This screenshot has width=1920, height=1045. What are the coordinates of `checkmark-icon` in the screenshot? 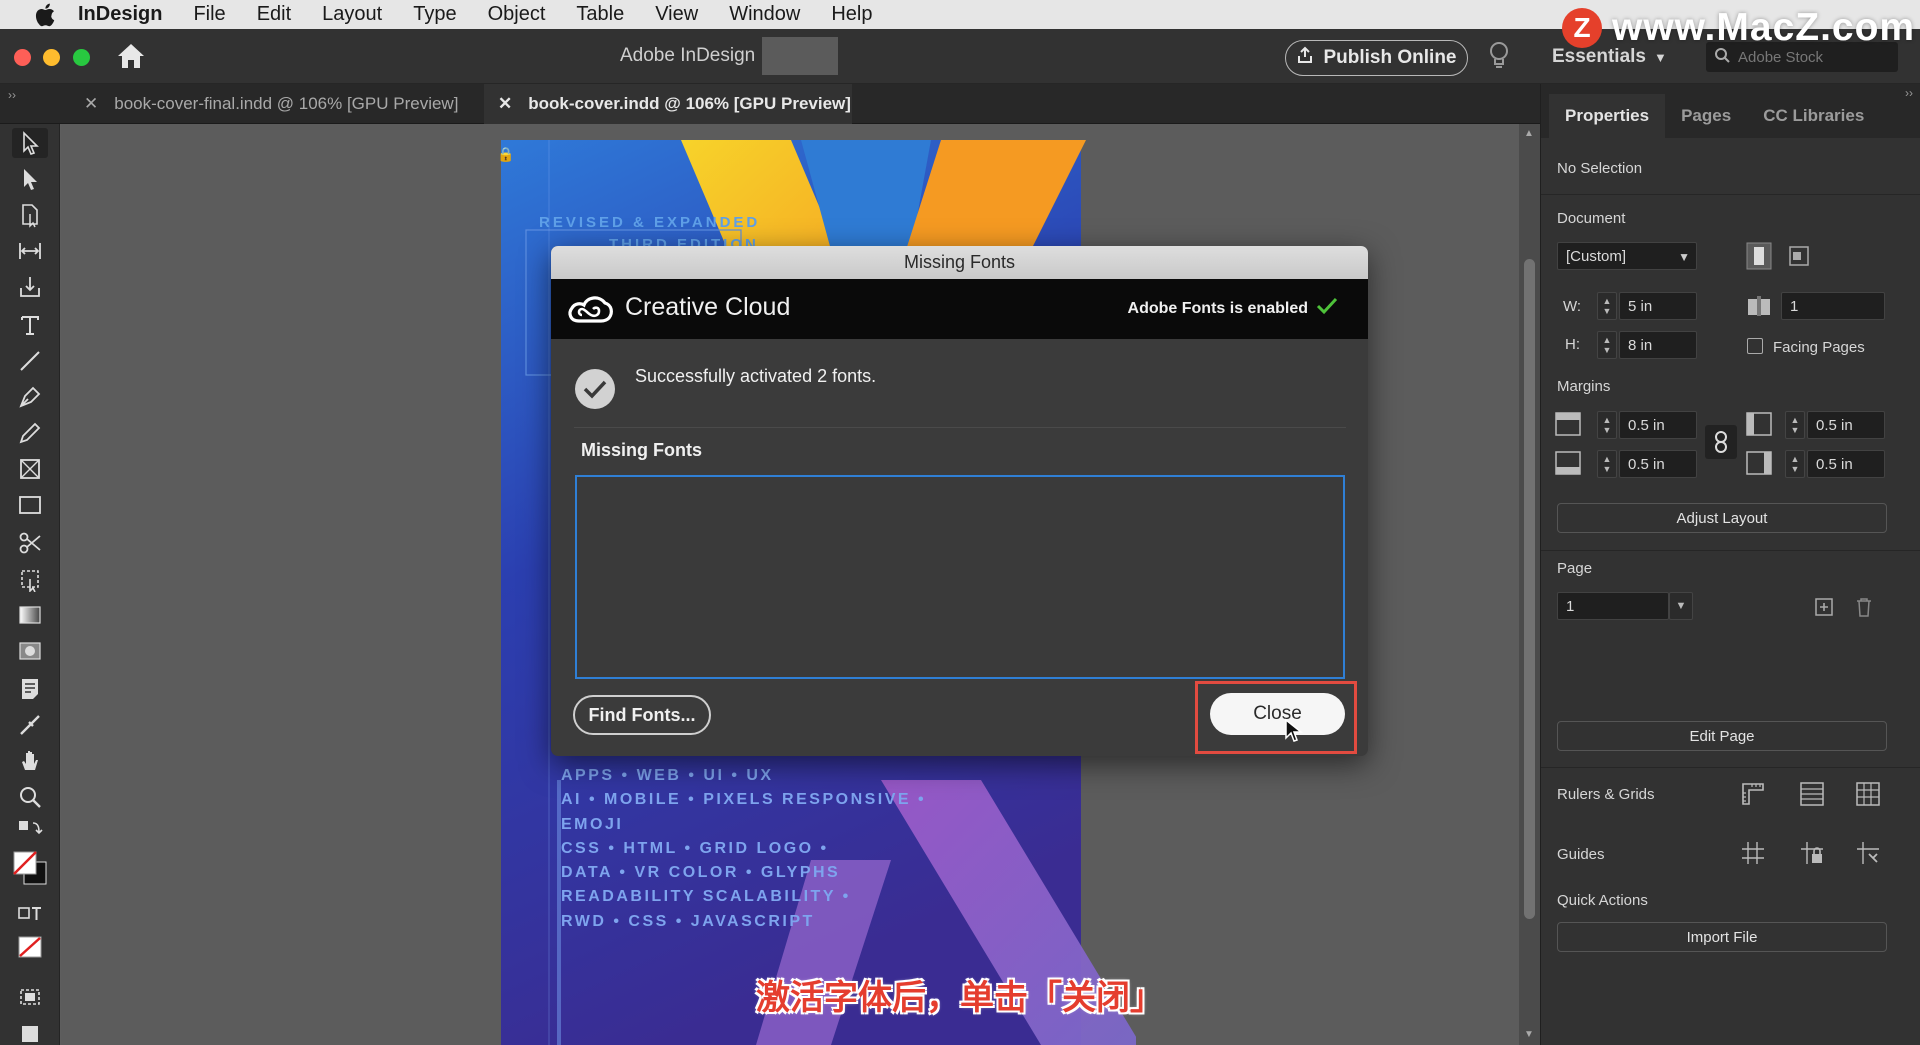 It's located at (1327, 308).